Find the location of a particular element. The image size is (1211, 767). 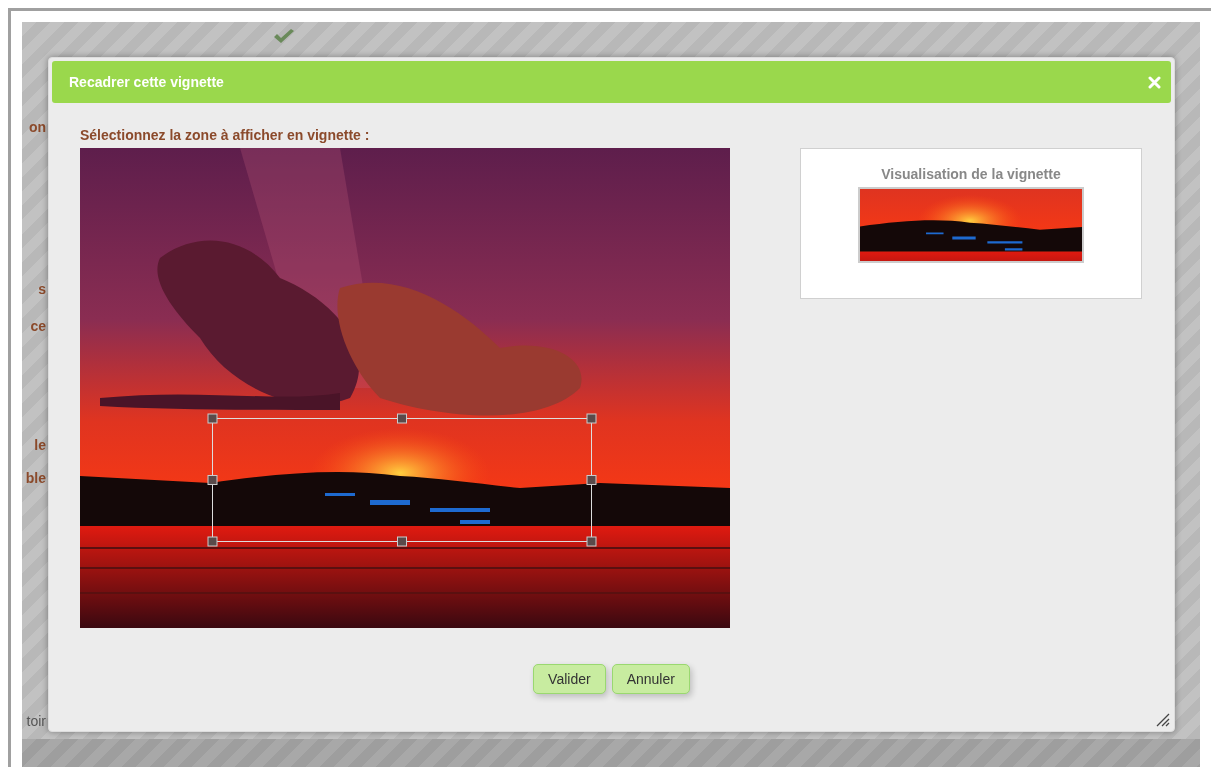

text-fragment: on is located at coordinates (36, 127).